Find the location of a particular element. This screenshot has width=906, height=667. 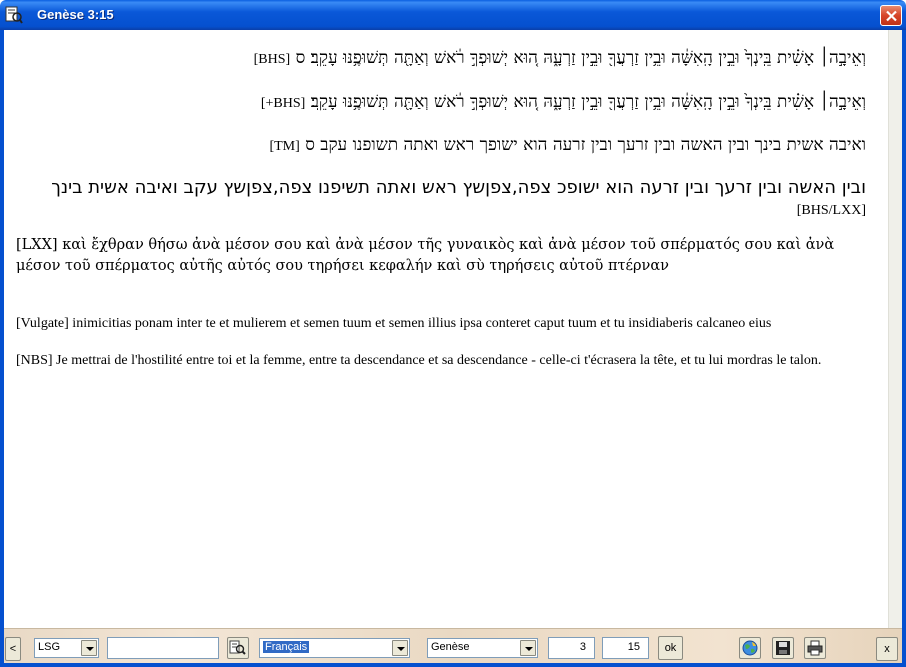

bottom-toolbar: < LSG Français Genèse 3 15 ok x is located at coordinates (453, 645).